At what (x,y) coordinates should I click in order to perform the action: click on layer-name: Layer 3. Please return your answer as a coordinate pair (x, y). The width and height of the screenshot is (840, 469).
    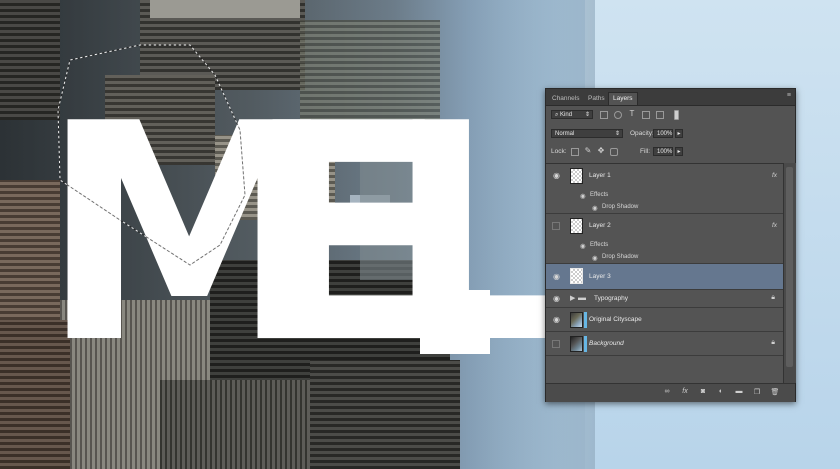
    Looking at the image, I should click on (600, 276).